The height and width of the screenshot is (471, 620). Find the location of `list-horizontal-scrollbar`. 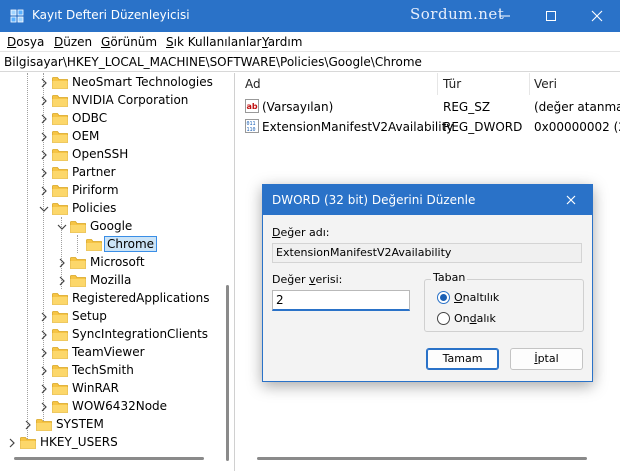

list-horizontal-scrollbar is located at coordinates (422, 458).